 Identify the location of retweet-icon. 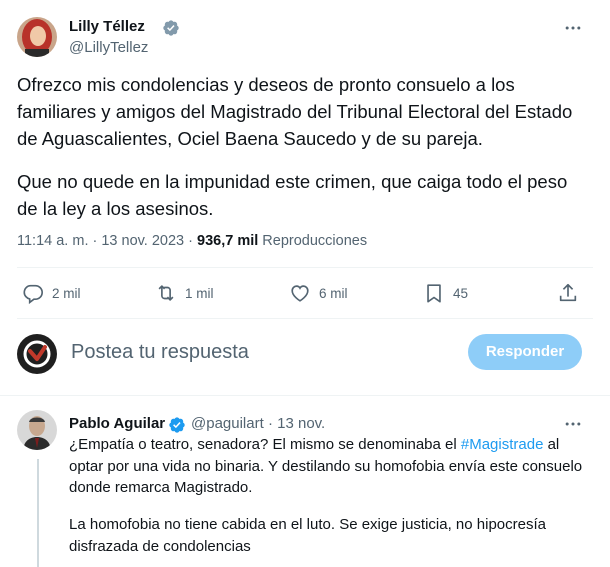
(166, 293).